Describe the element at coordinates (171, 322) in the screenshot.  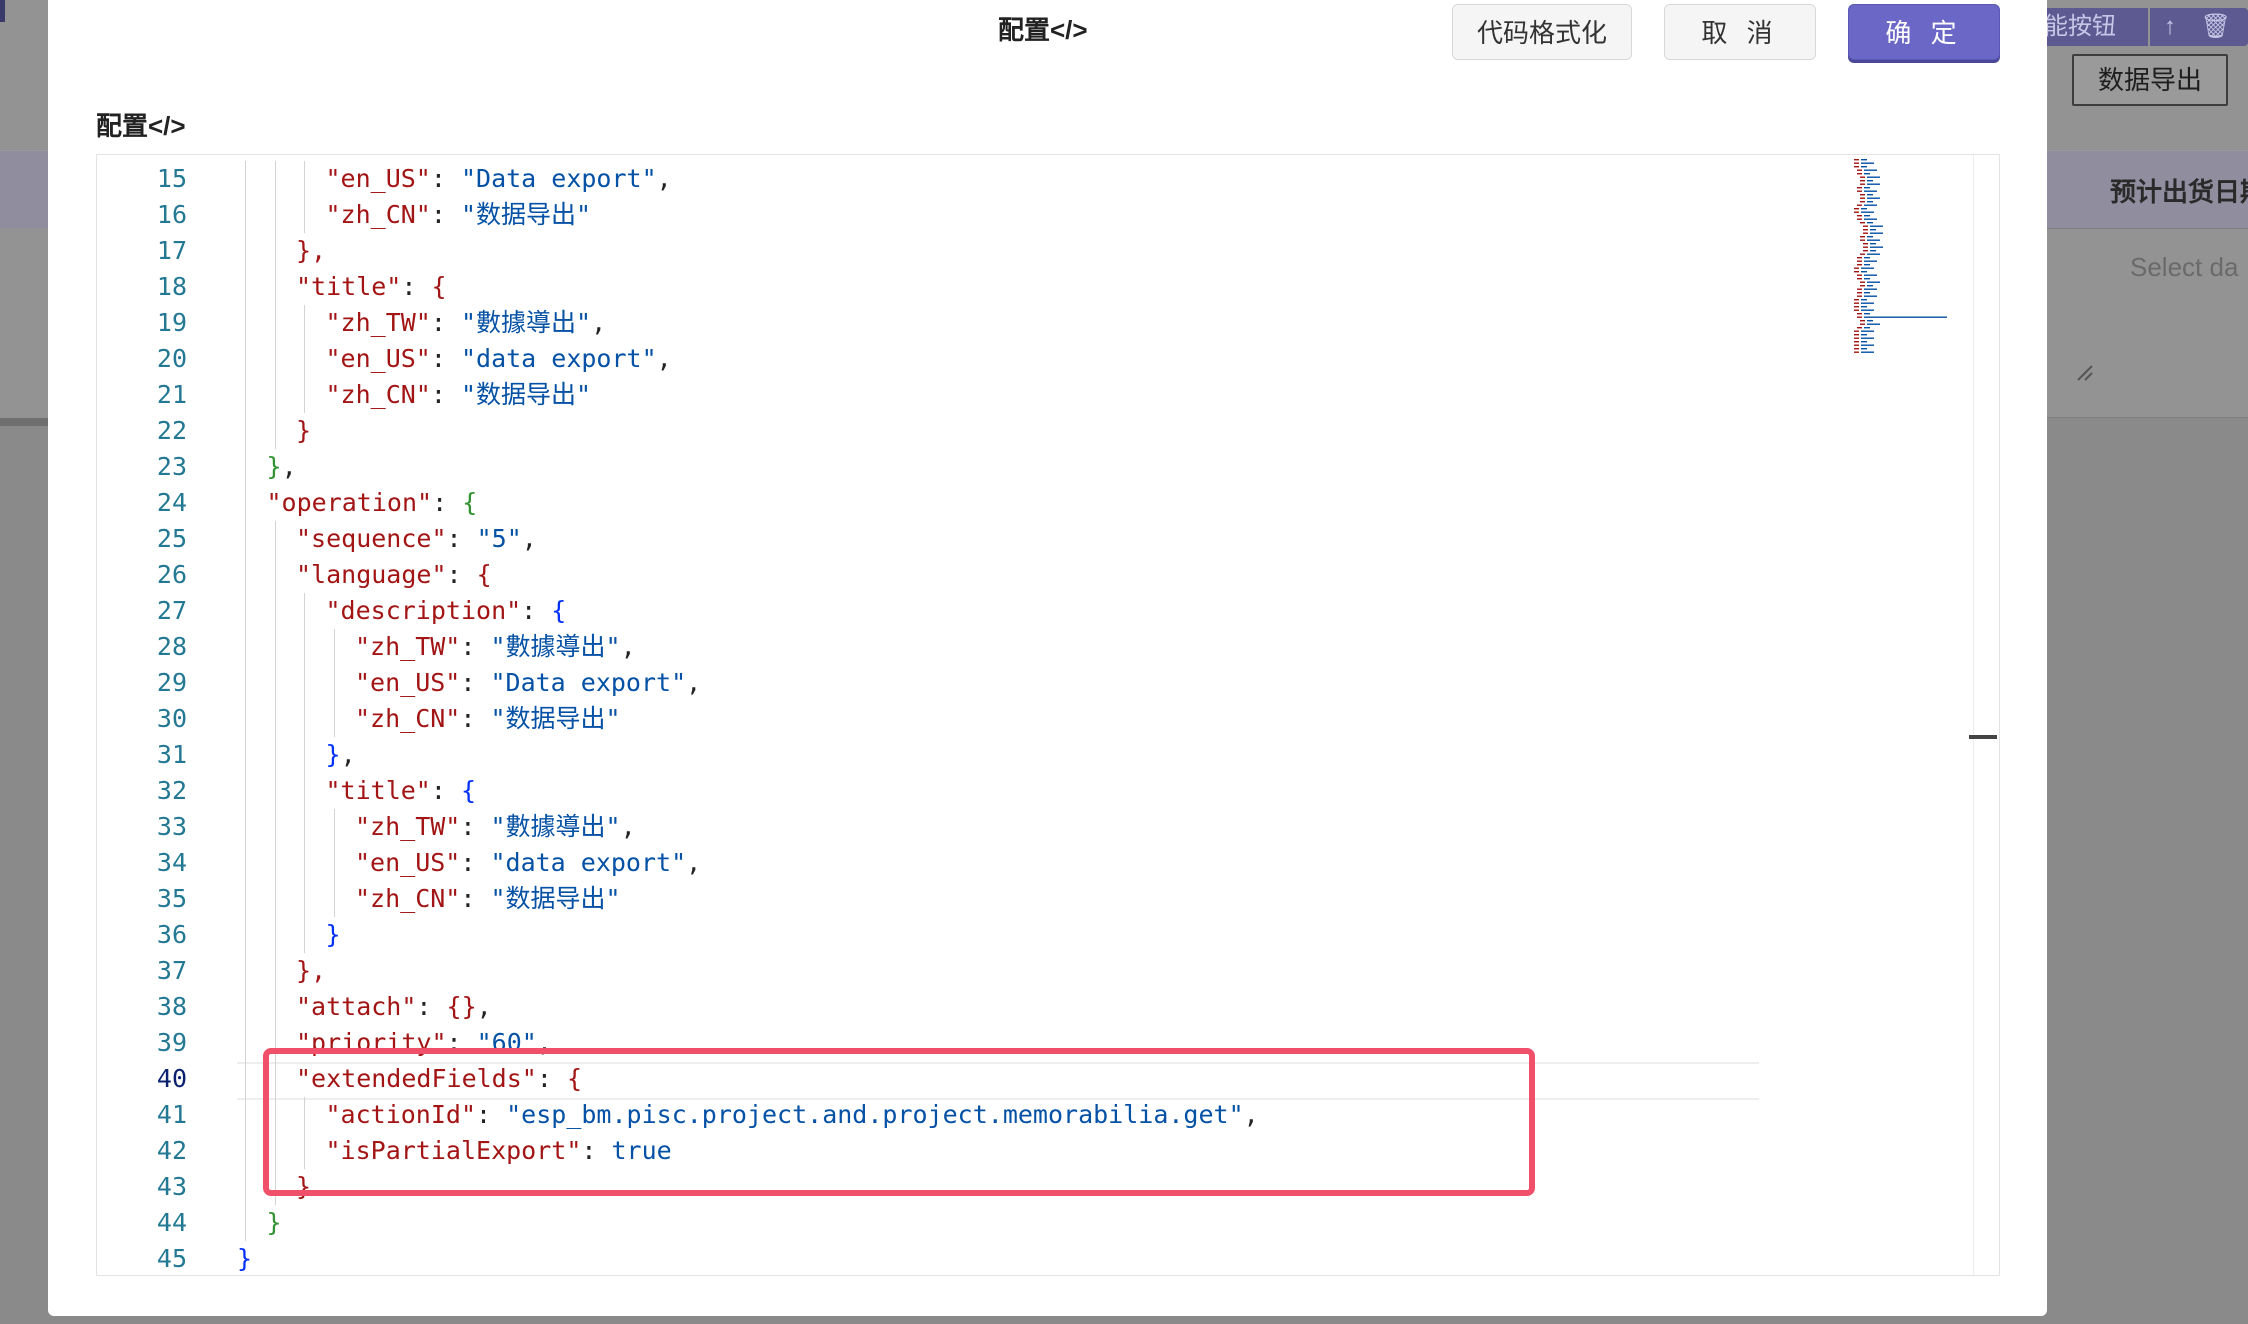
I see `line-number: 19` at that location.